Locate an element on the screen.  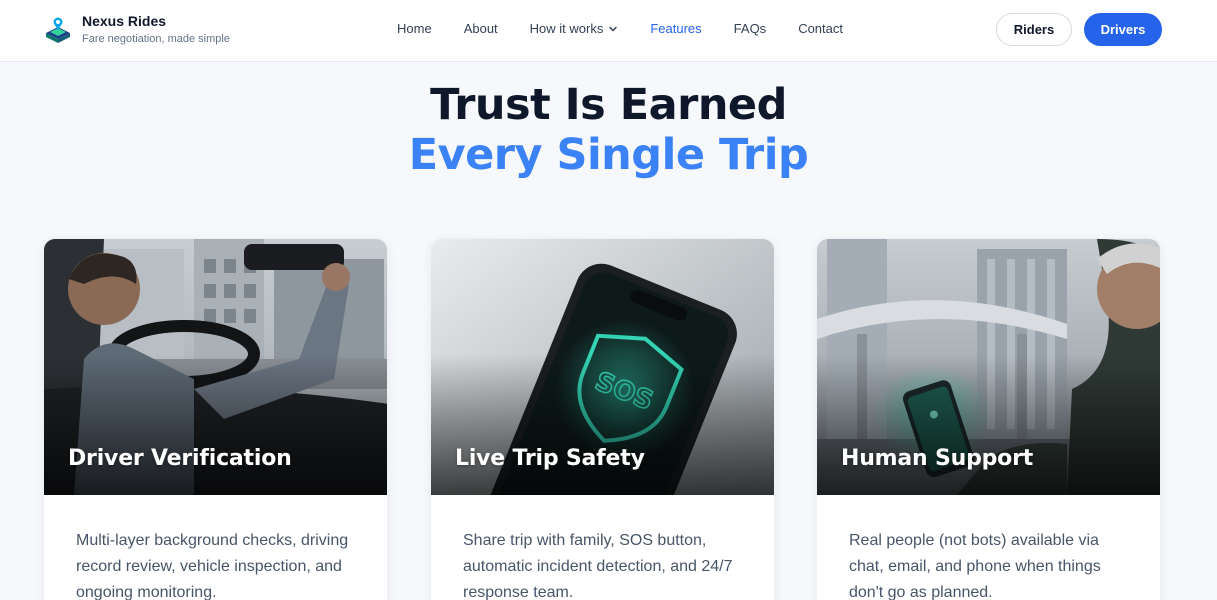
riders-button: Riders is located at coordinates (1034, 29).